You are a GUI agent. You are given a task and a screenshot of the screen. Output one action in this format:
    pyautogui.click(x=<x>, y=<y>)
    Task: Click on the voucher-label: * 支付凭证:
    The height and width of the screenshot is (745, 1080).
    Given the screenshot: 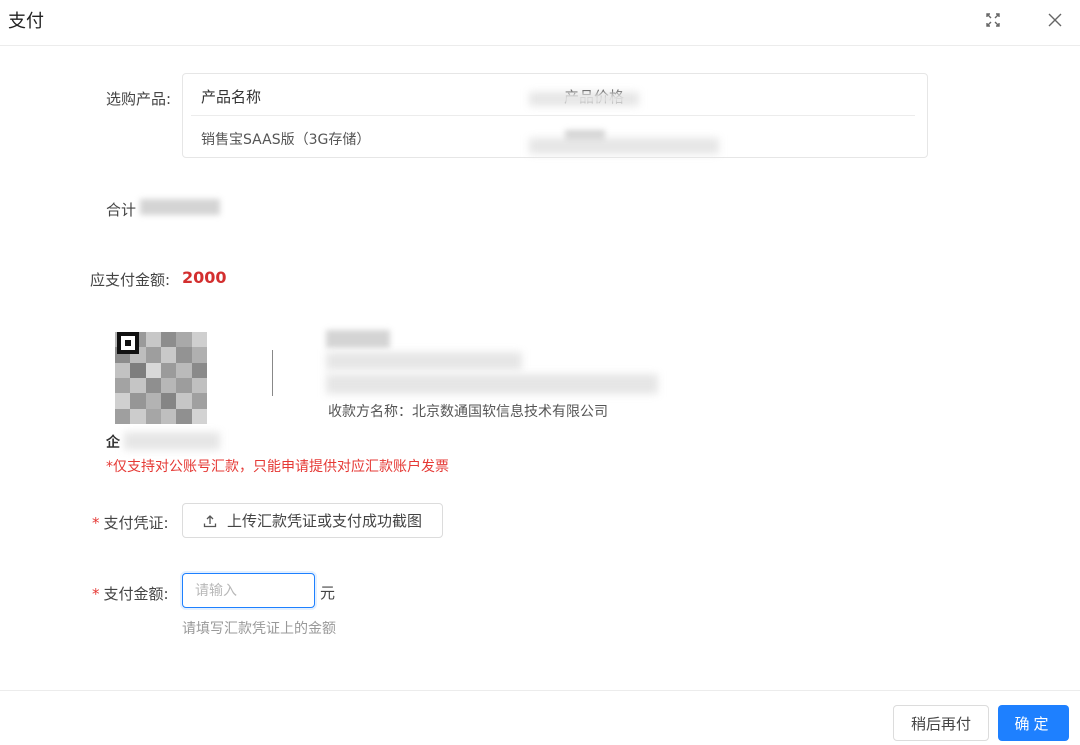 What is the action you would take?
    pyautogui.click(x=130, y=523)
    